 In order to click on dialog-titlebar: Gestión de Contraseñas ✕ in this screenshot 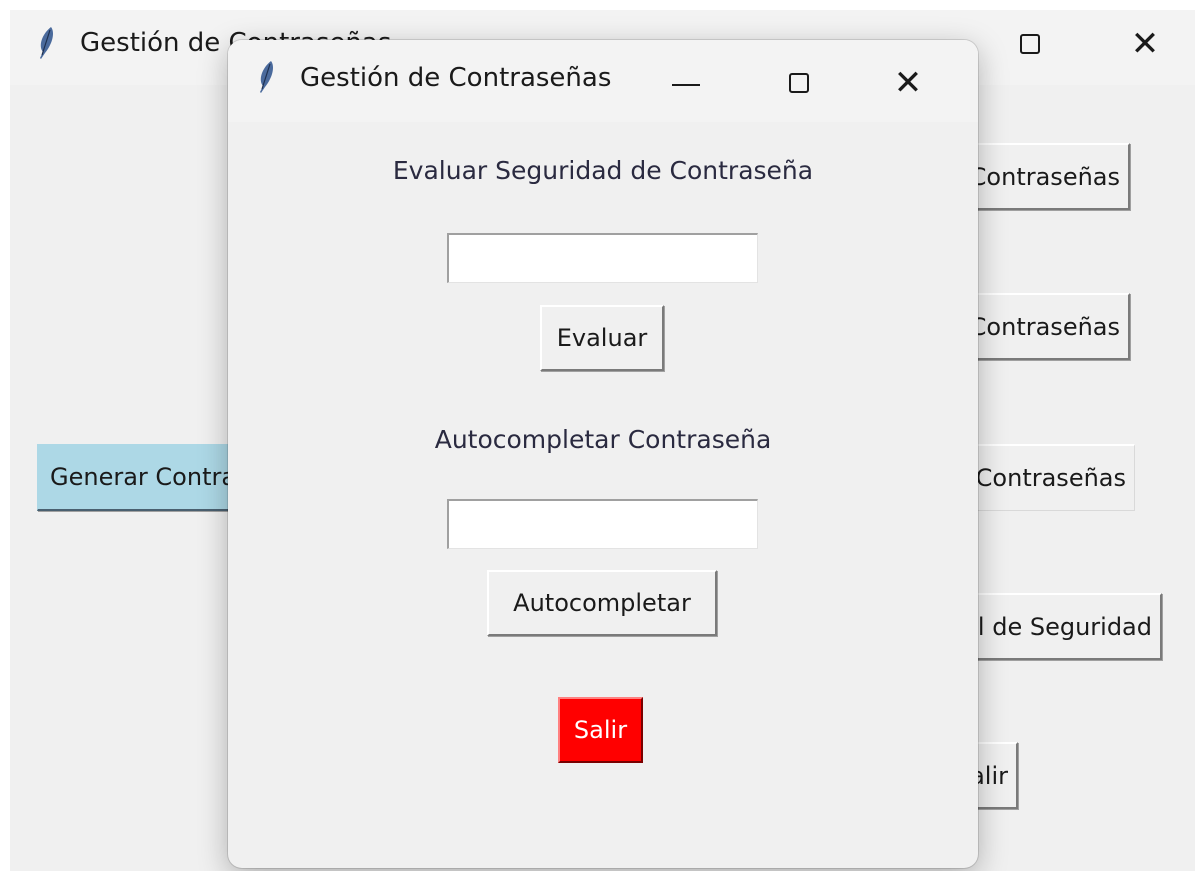, I will do `click(603, 81)`.